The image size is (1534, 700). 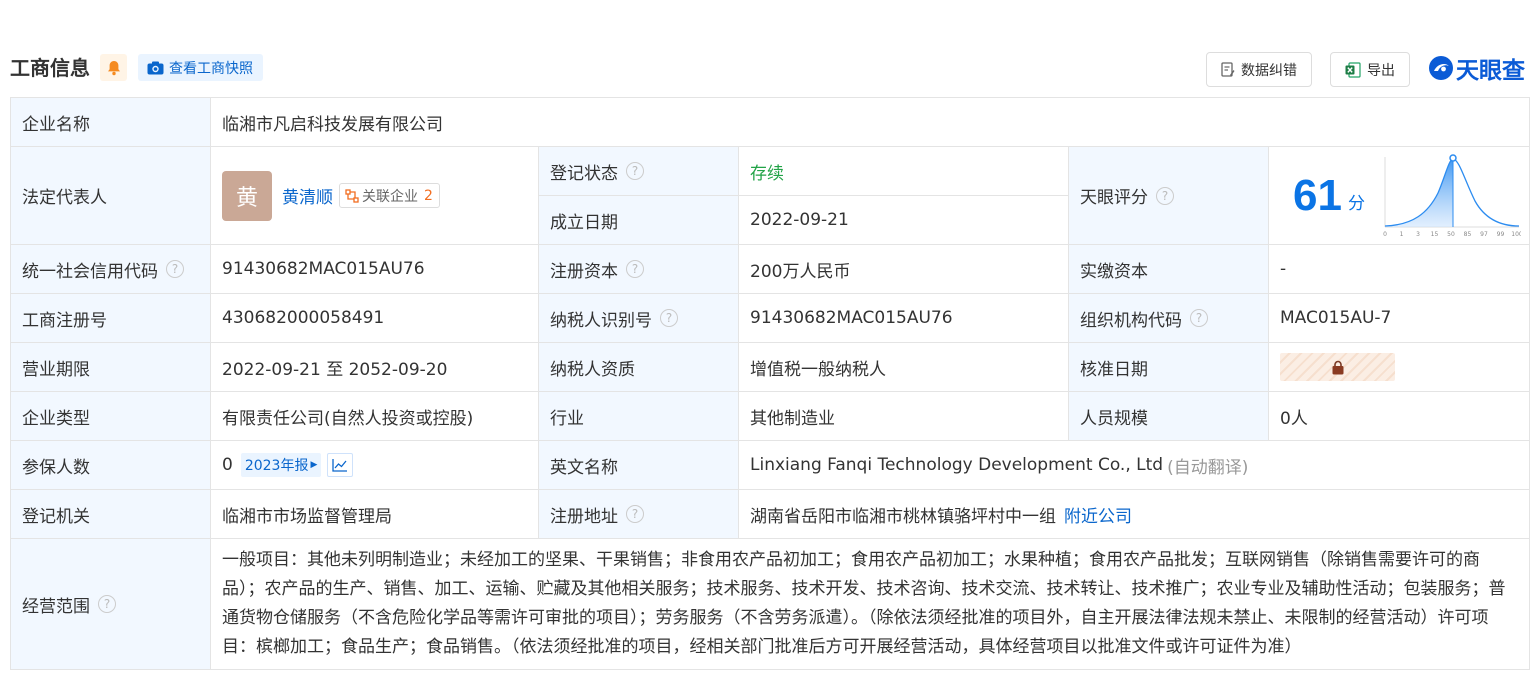 I want to click on score-axis-tick: 97, so click(x=1484, y=234).